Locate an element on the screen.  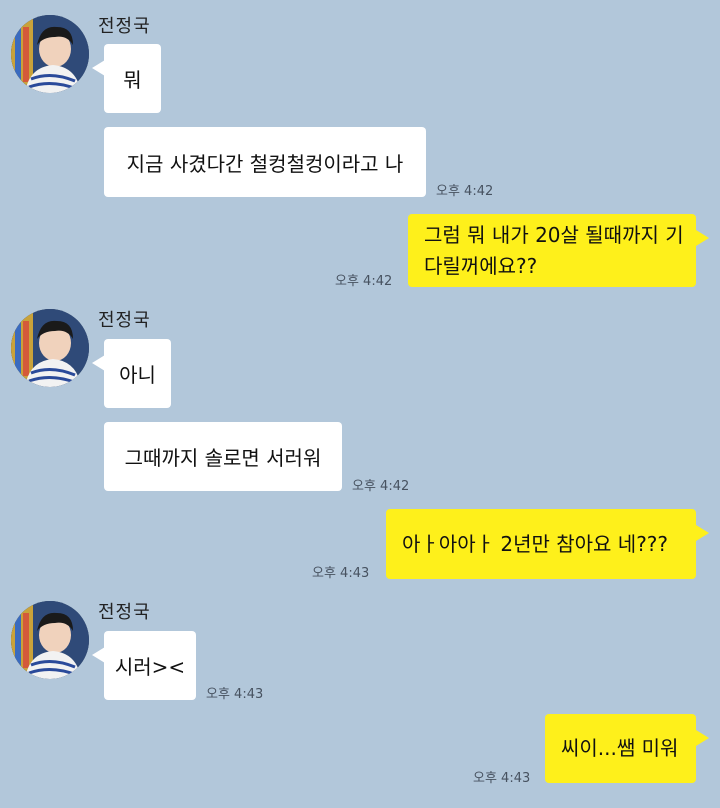
message-text: 그럼 뭐 내가 20살 될때까지 기다릴꺼에요?? is located at coordinates (554, 250).